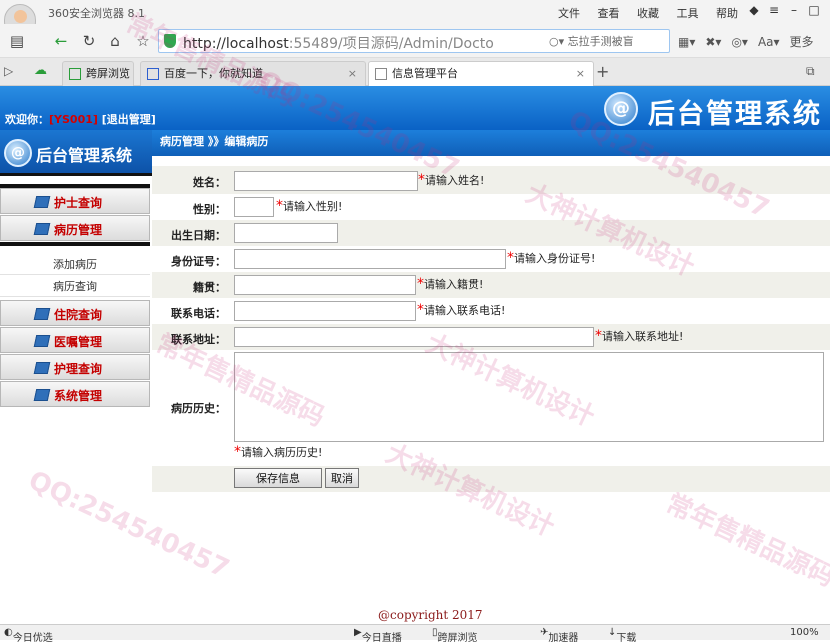 This screenshot has height=644, width=830. Describe the element at coordinates (739, 42) in the screenshot. I see `shield-icon: ◎▾` at that location.